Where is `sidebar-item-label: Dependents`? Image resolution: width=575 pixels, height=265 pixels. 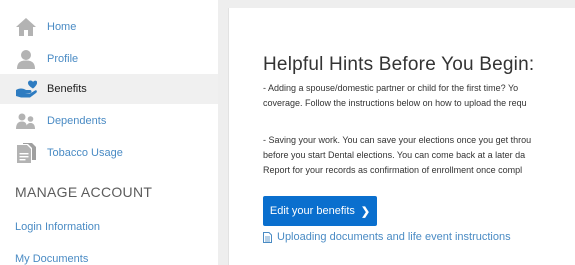
sidebar-item-label: Dependents is located at coordinates (77, 121).